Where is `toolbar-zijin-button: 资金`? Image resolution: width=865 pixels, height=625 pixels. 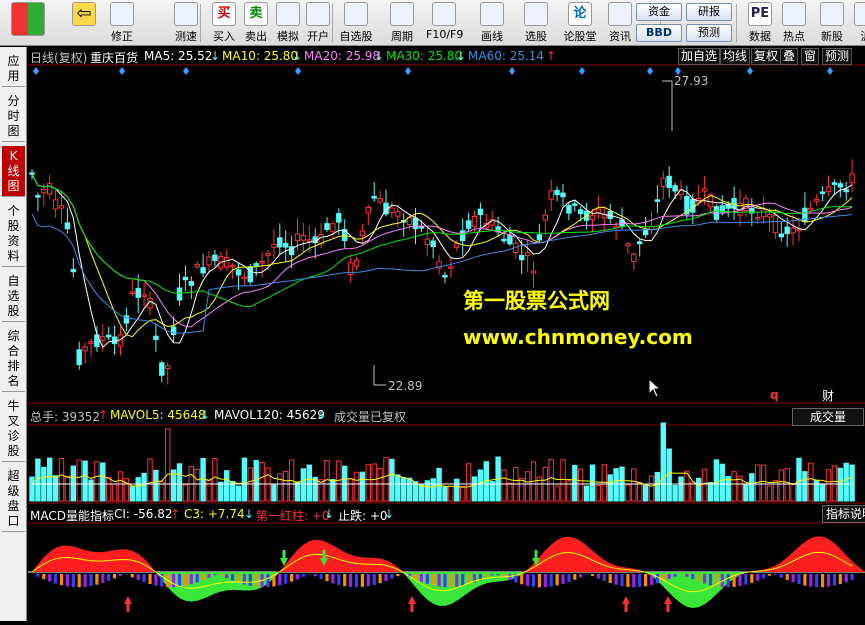 toolbar-zijin-button: 资金 is located at coordinates (659, 12).